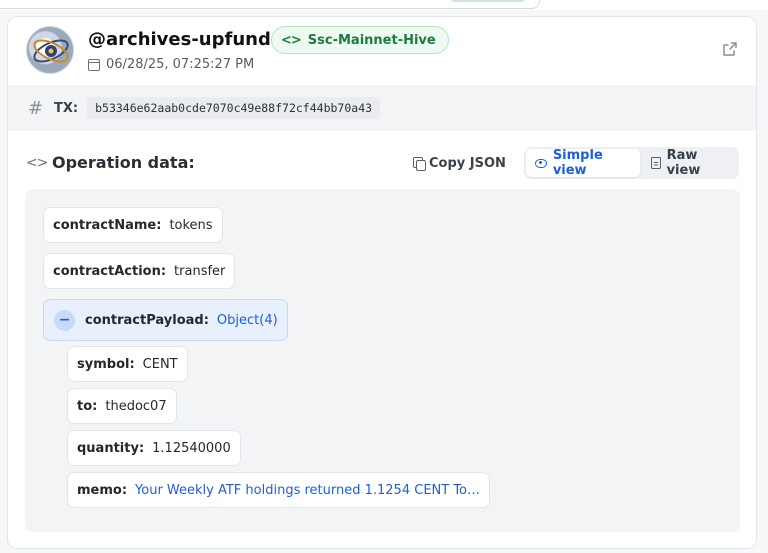 The height and width of the screenshot is (553, 768). I want to click on field-key: memo:, so click(102, 490).